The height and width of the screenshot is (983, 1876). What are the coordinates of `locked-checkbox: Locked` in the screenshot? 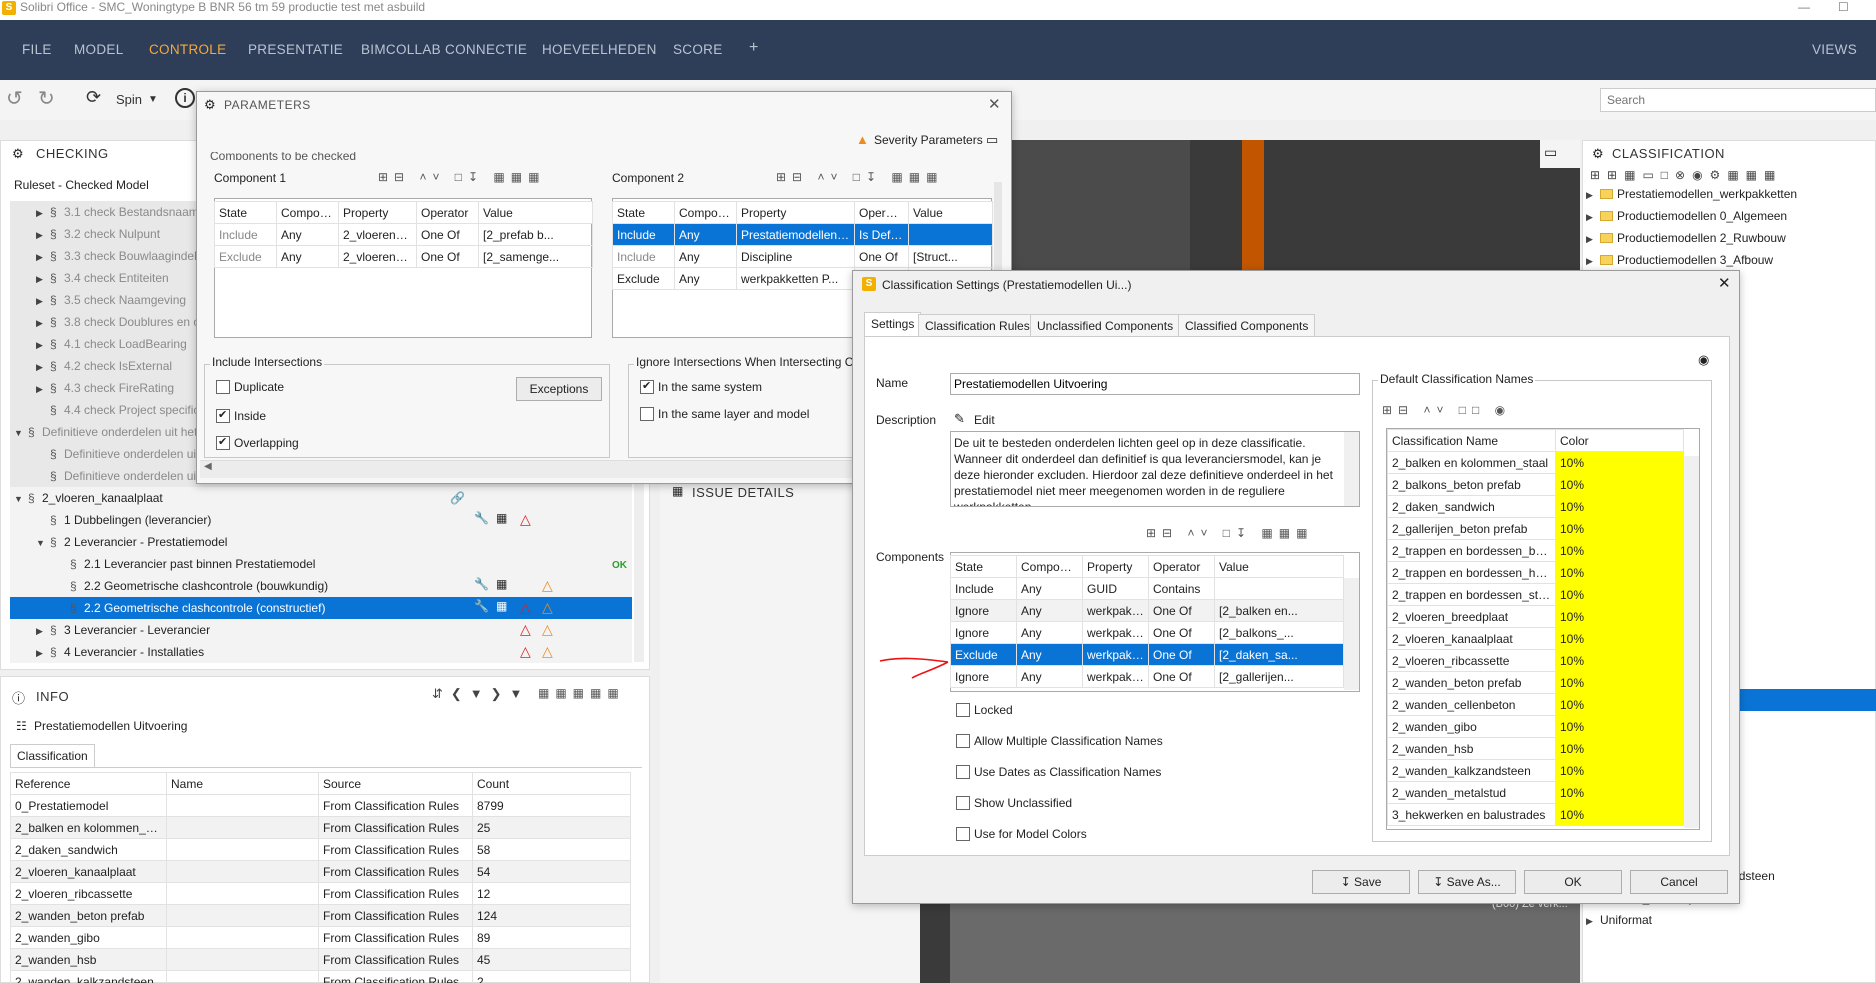 It's located at (984, 710).